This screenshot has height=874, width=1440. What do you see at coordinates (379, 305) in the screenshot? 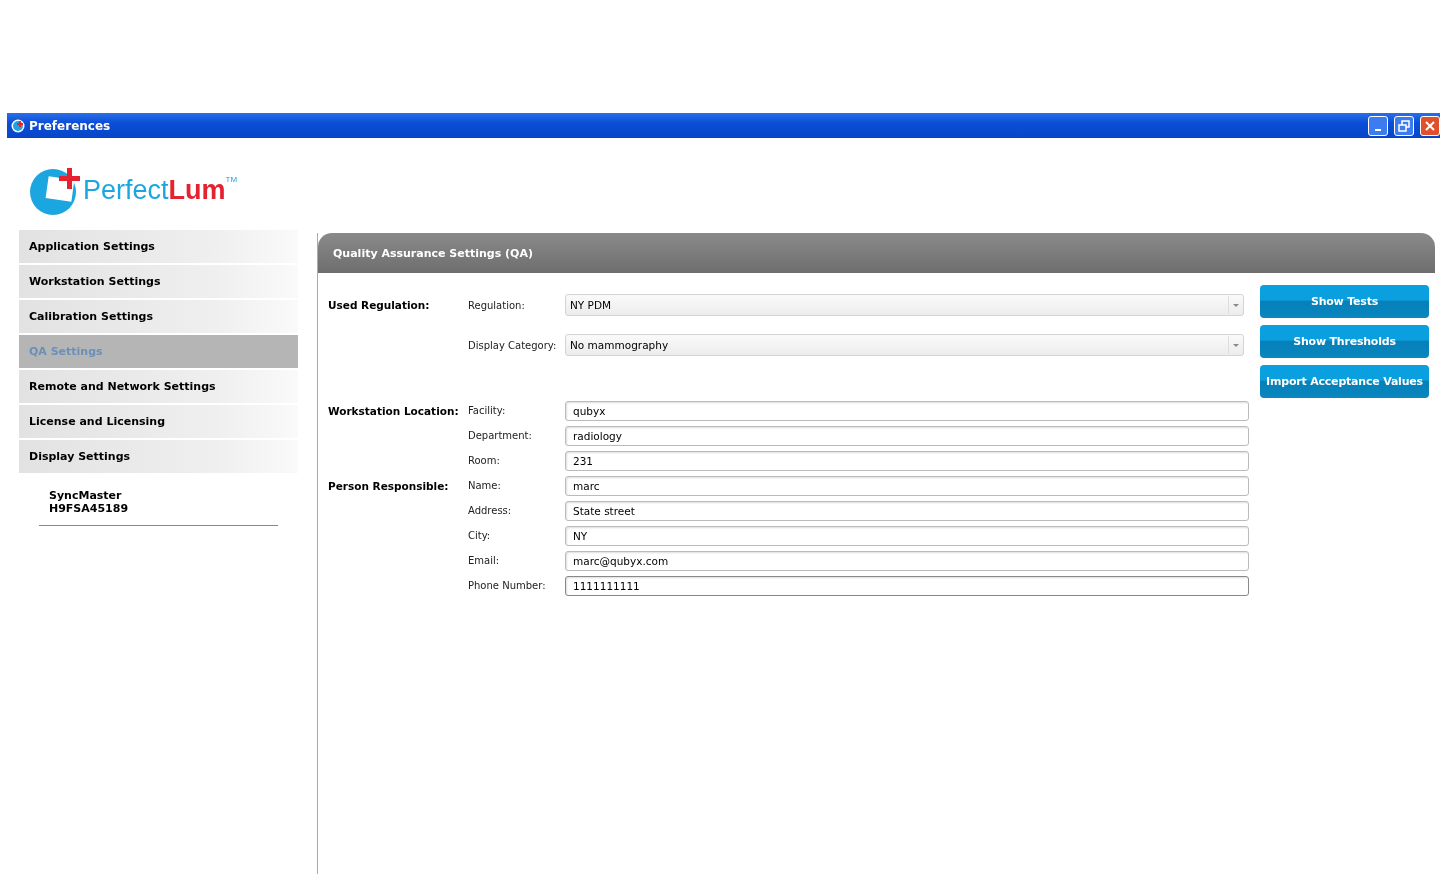
I see `group-label: Used Regulation:` at bounding box center [379, 305].